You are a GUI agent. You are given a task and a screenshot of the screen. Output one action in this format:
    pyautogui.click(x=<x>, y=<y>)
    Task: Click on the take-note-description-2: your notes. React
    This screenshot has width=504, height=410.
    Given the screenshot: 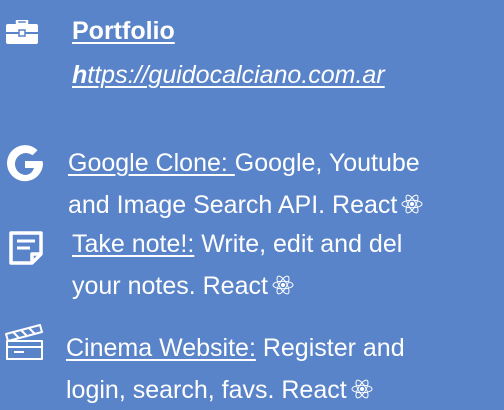 What is the action you would take?
    pyautogui.click(x=170, y=286)
    